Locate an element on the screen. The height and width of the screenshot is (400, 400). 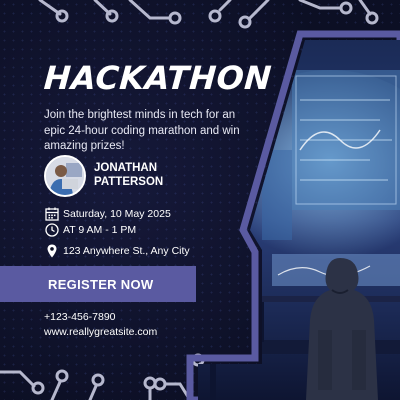
contact-website: www.reallygreatsite.com is located at coordinates (100, 332).